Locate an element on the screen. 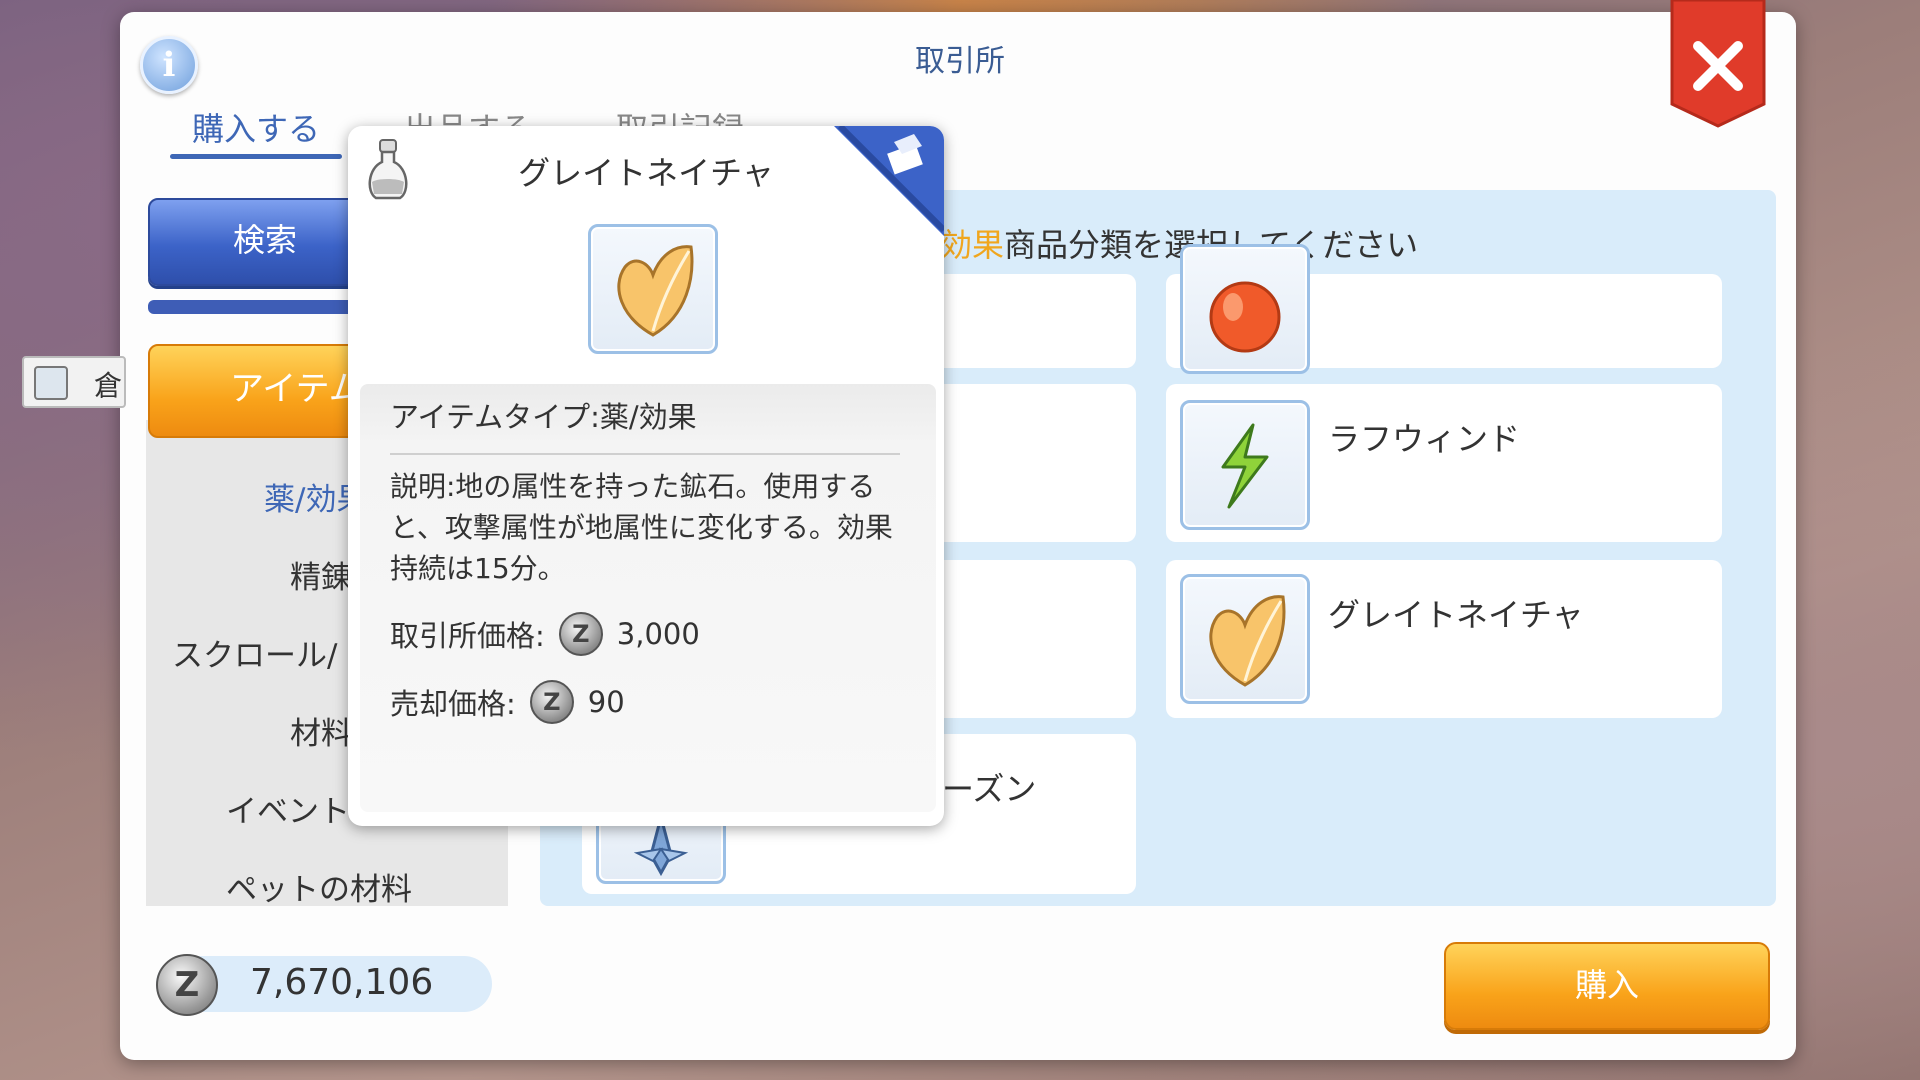 The width and height of the screenshot is (1920, 1080). item-name: グレイトネイチャ is located at coordinates (1456, 615).